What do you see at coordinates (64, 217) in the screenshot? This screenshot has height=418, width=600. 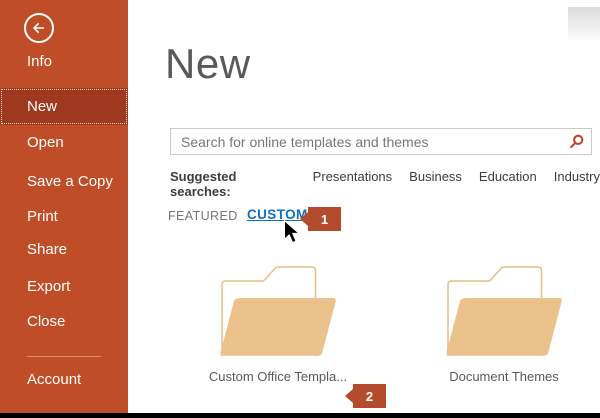 I see `sidebar-item-print: Print` at bounding box center [64, 217].